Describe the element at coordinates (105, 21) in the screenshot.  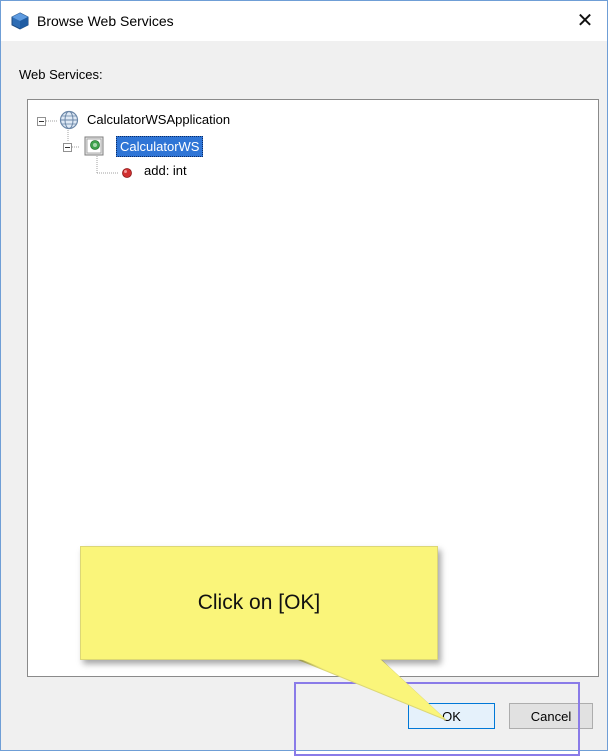
I see `window-title: Browse Web Services` at that location.